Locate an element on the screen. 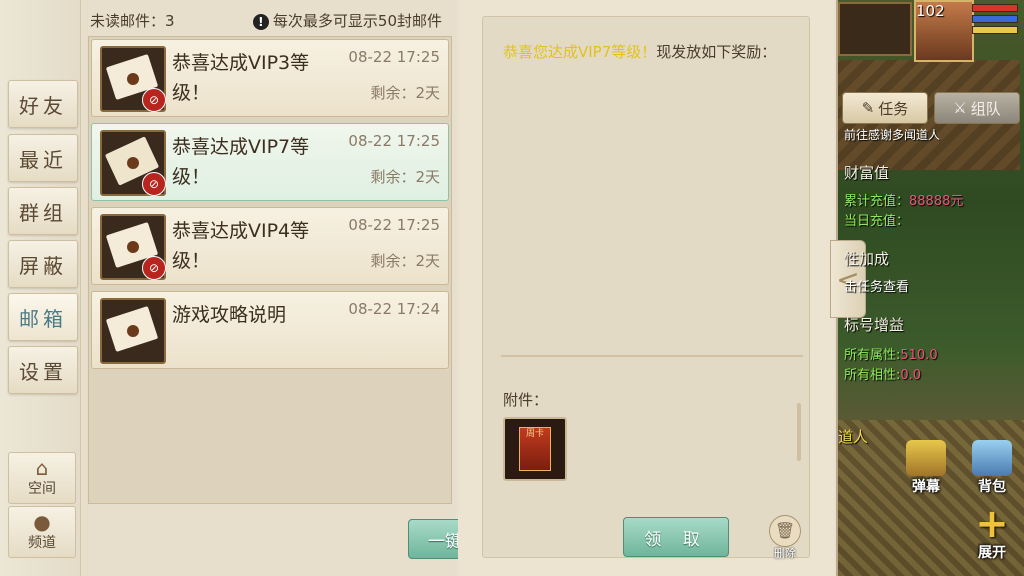 This screenshot has height=576, width=1024. total-recharge: 累计充值：88888元 is located at coordinates (904, 201).